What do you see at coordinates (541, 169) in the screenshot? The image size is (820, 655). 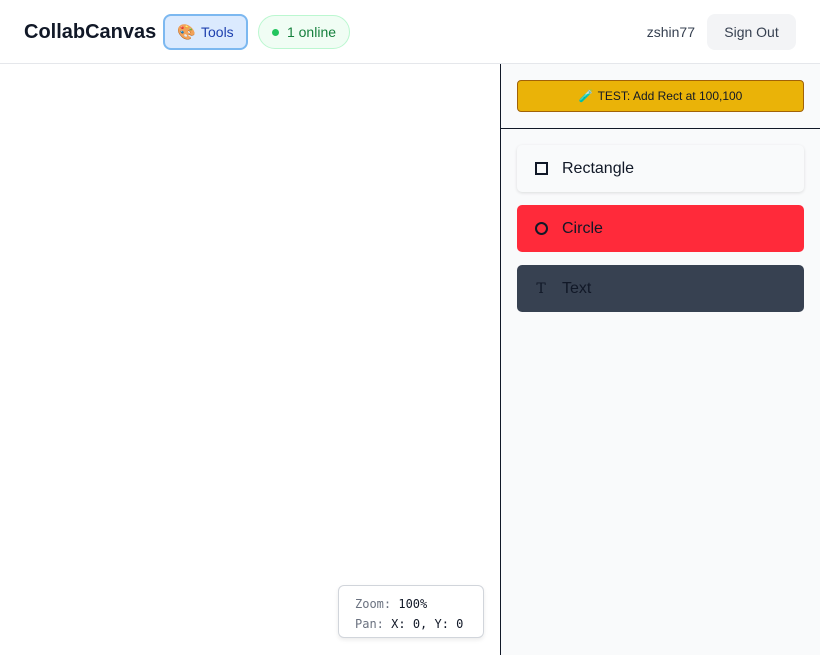 I see `square-icon` at bounding box center [541, 169].